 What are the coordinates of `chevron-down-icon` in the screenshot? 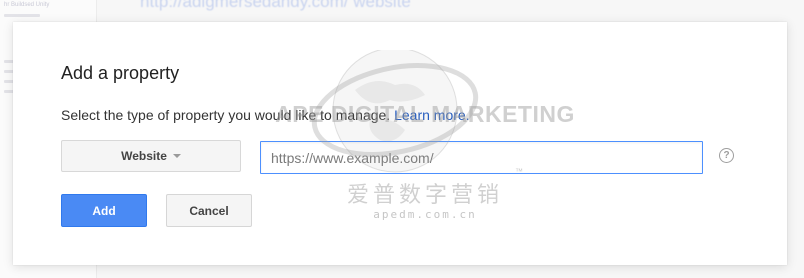 It's located at (176, 156).